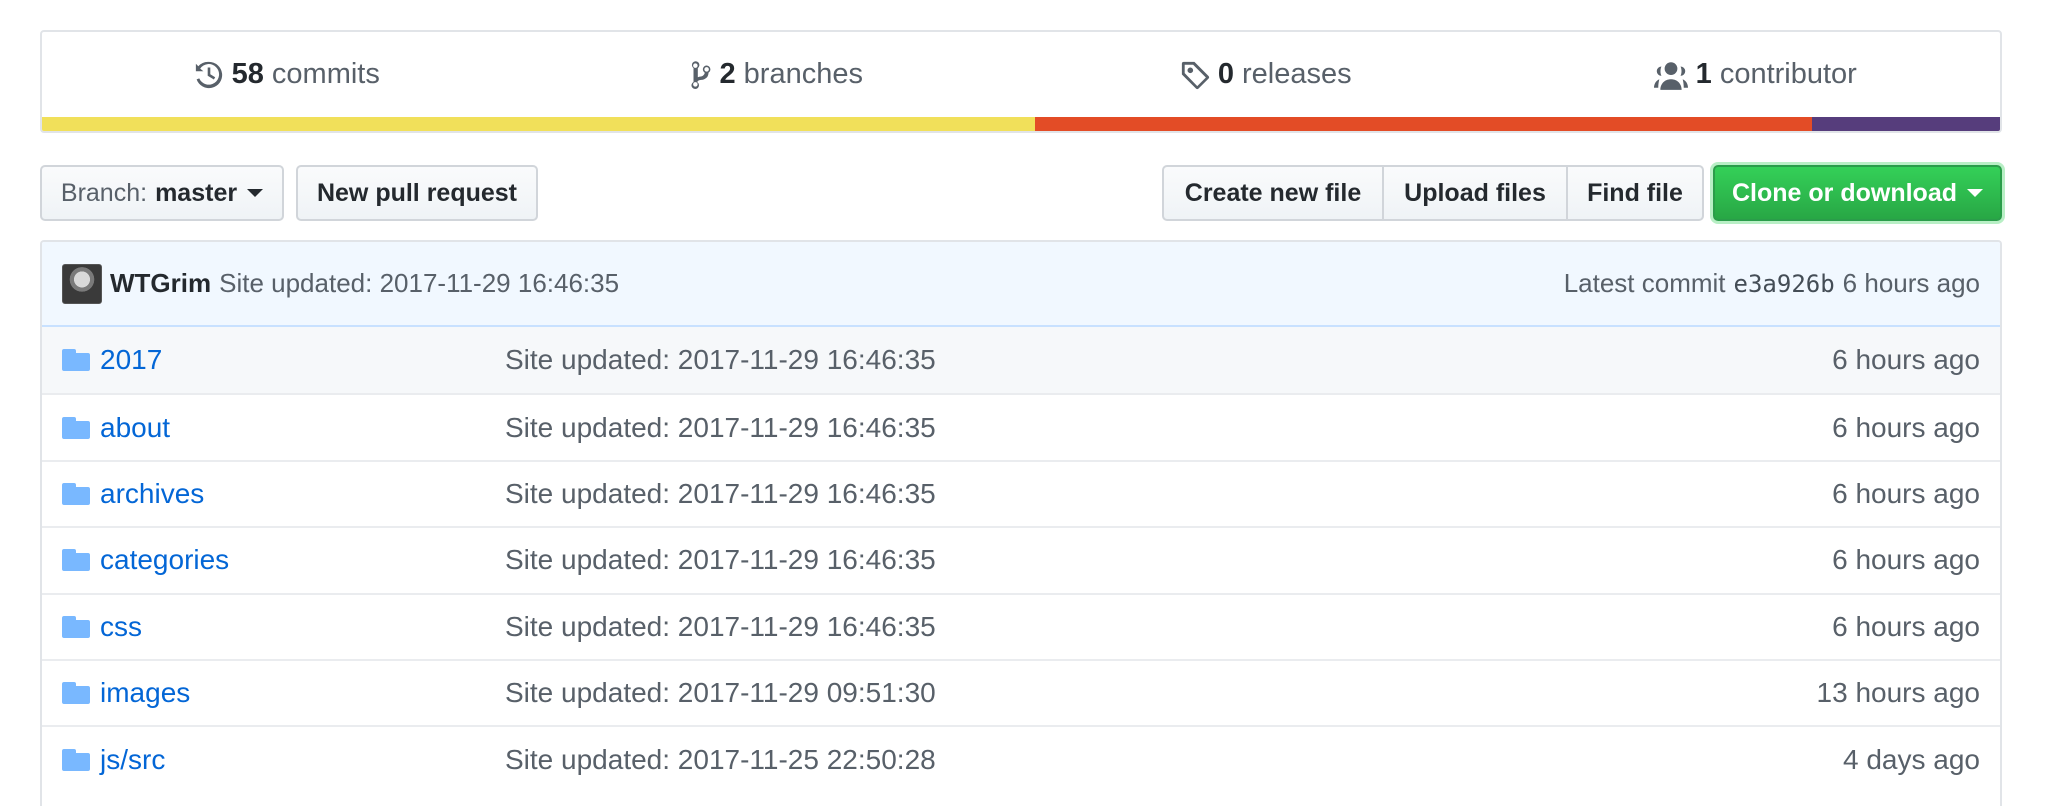  I want to click on history-icon, so click(208, 74).